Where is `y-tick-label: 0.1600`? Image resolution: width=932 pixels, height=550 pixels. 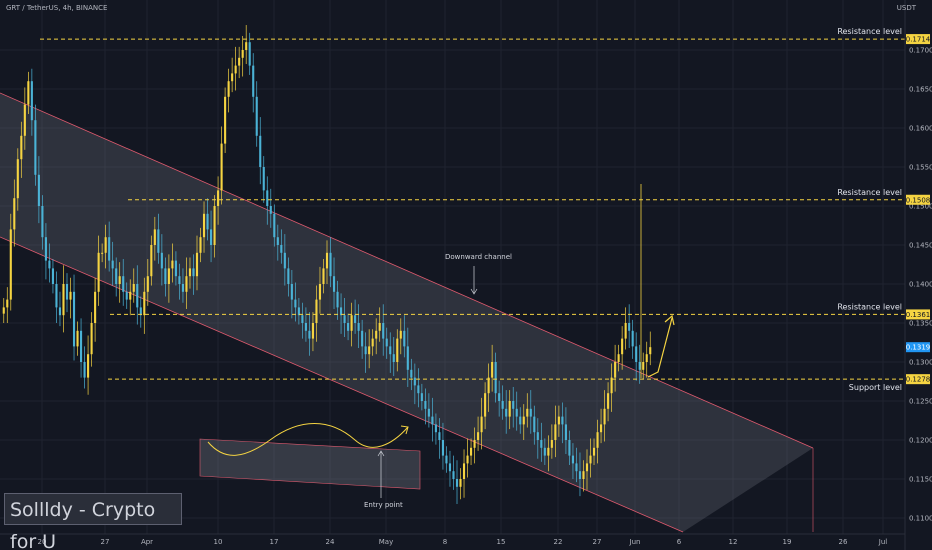
y-tick-label: 0.1600 is located at coordinates (920, 129).